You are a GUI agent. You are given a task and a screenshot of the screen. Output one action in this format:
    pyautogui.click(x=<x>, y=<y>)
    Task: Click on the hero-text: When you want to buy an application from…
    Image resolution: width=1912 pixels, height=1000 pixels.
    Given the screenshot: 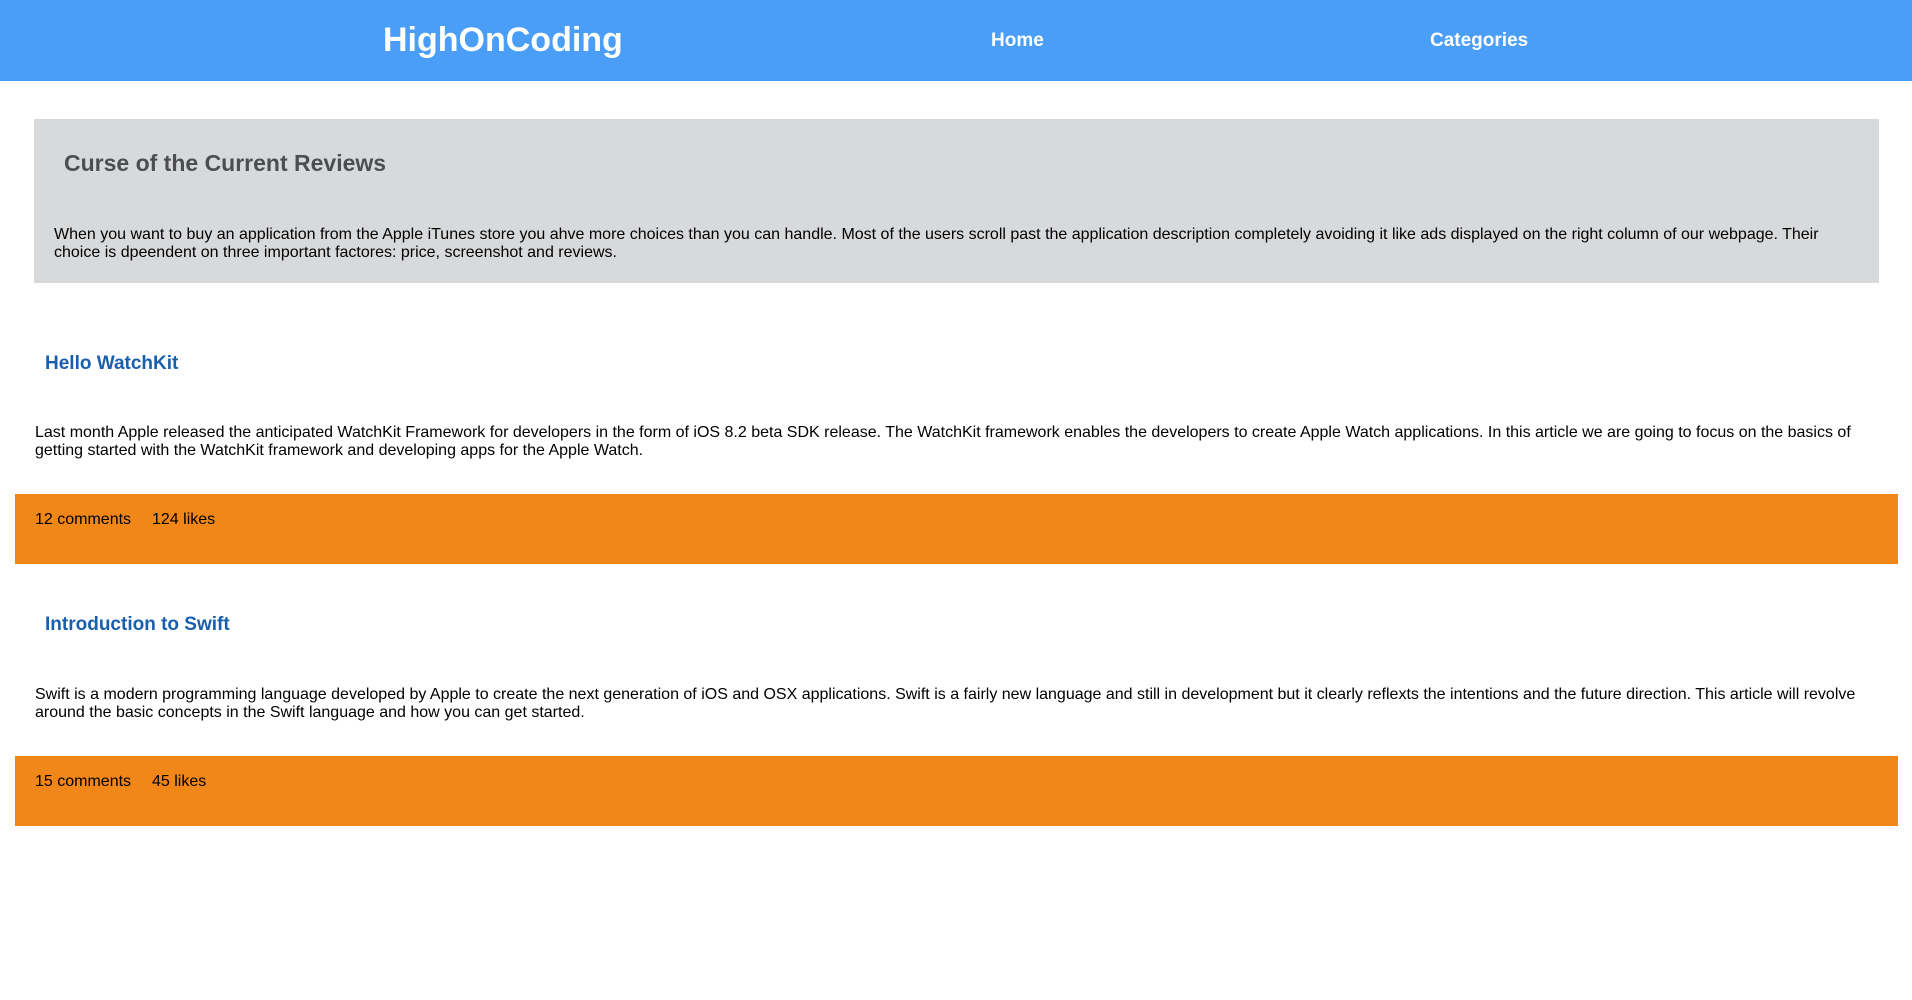 What is the action you would take?
    pyautogui.click(x=936, y=243)
    